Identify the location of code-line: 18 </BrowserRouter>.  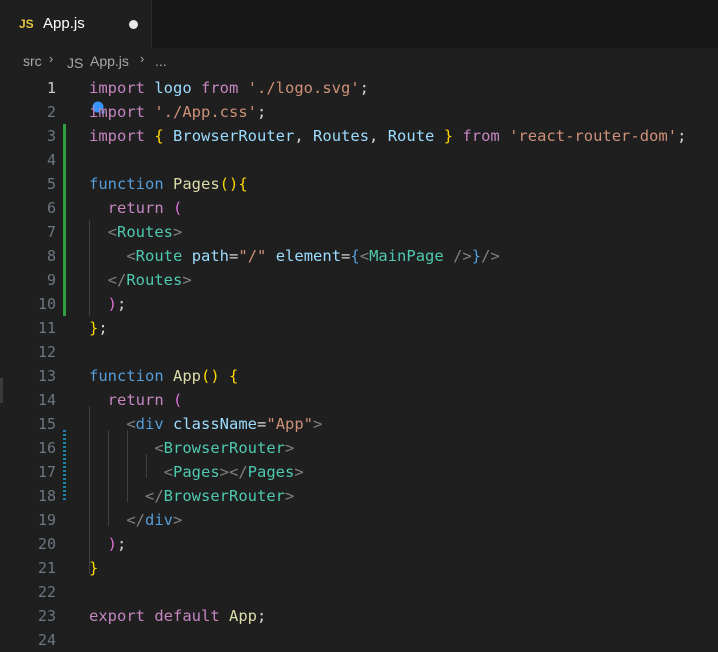
(359, 496).